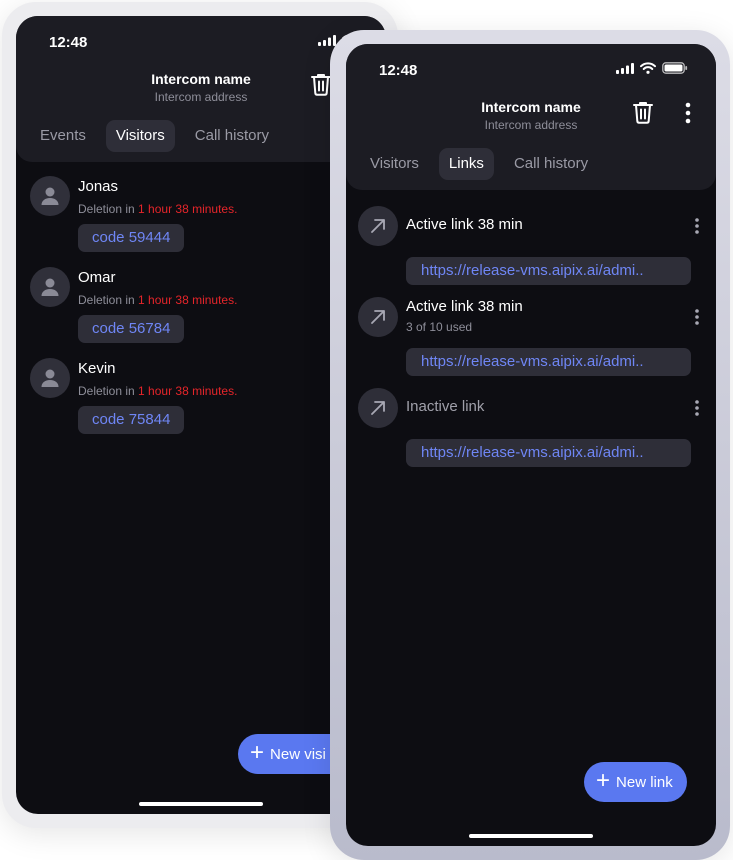 The height and width of the screenshot is (860, 733). Describe the element at coordinates (98, 186) in the screenshot. I see `visitor-name: Jonas` at that location.